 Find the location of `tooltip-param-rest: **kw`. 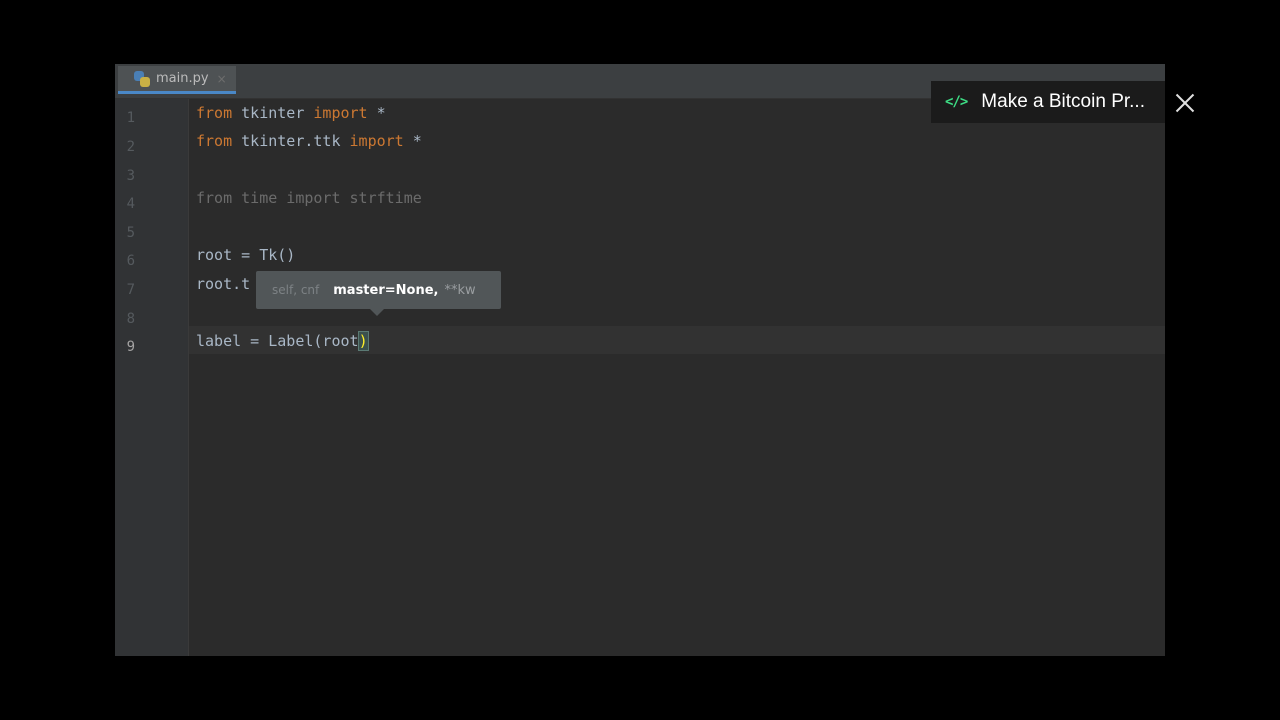

tooltip-param-rest: **kw is located at coordinates (460, 290).